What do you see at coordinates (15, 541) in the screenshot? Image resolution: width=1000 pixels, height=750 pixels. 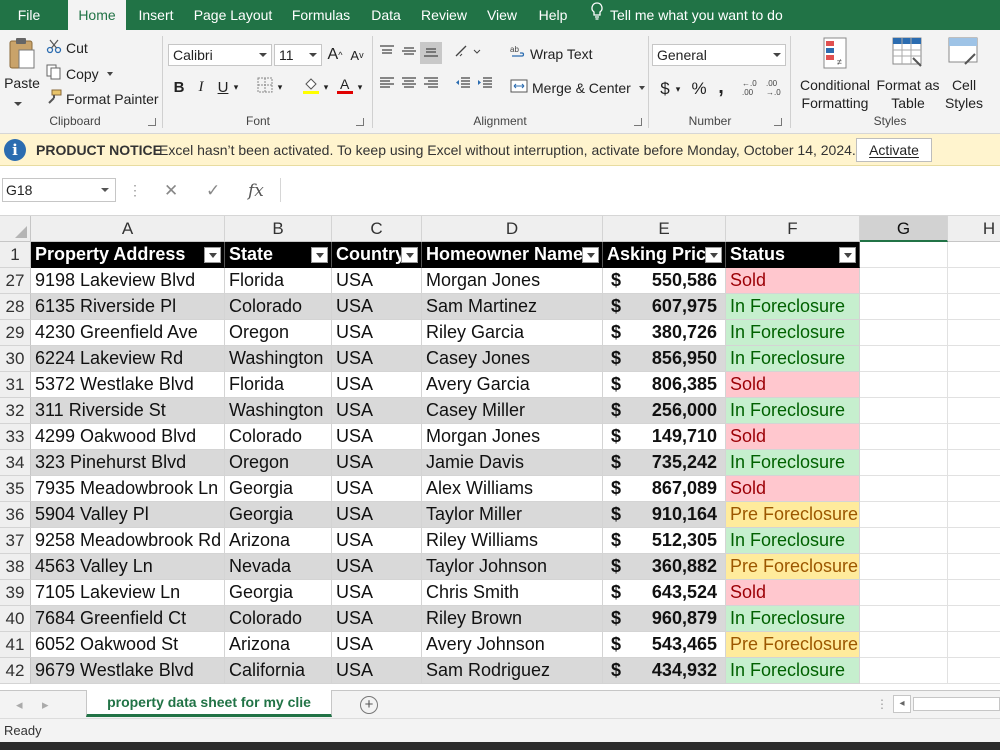 I see `row-header: 37` at bounding box center [15, 541].